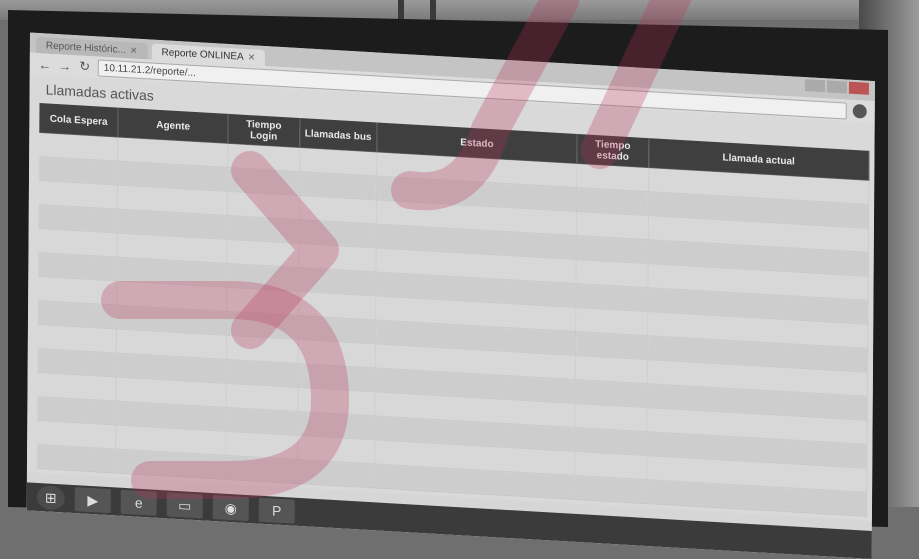 This screenshot has height=559, width=919. What do you see at coordinates (45, 64) in the screenshot?
I see `back-icon: ←` at bounding box center [45, 64].